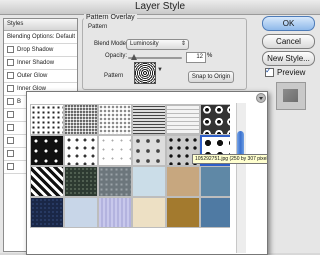 This screenshot has width=320, height=255. Describe the element at coordinates (183, 44) in the screenshot. I see `chevron-updown-icon: ⇕` at that location.